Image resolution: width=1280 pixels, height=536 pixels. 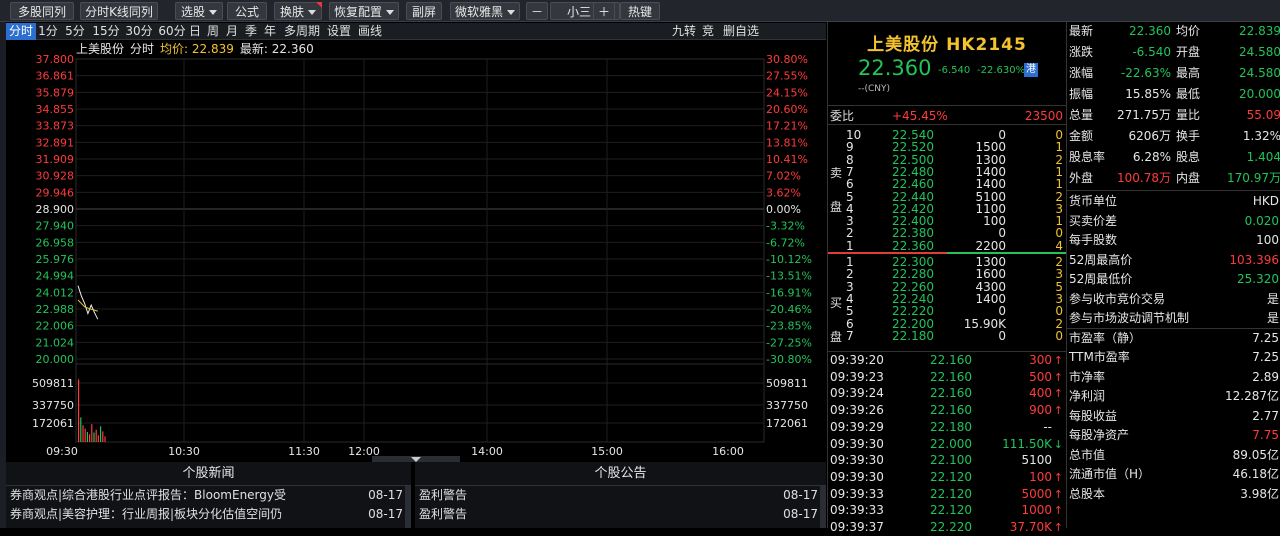 I want to click on toolbar-button-1: 分时K线同列, so click(x=119, y=11).